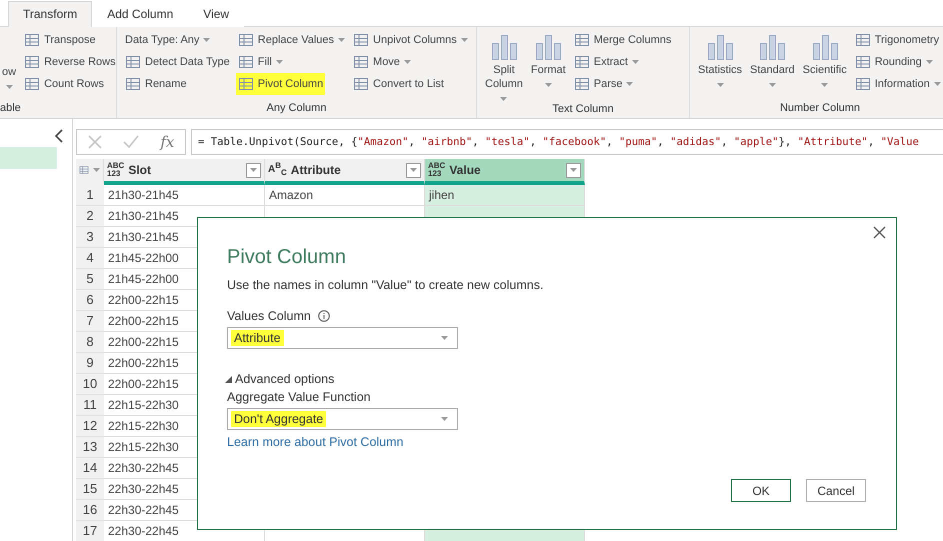  I want to click on ribbon-button: Pivot Column, so click(281, 84).